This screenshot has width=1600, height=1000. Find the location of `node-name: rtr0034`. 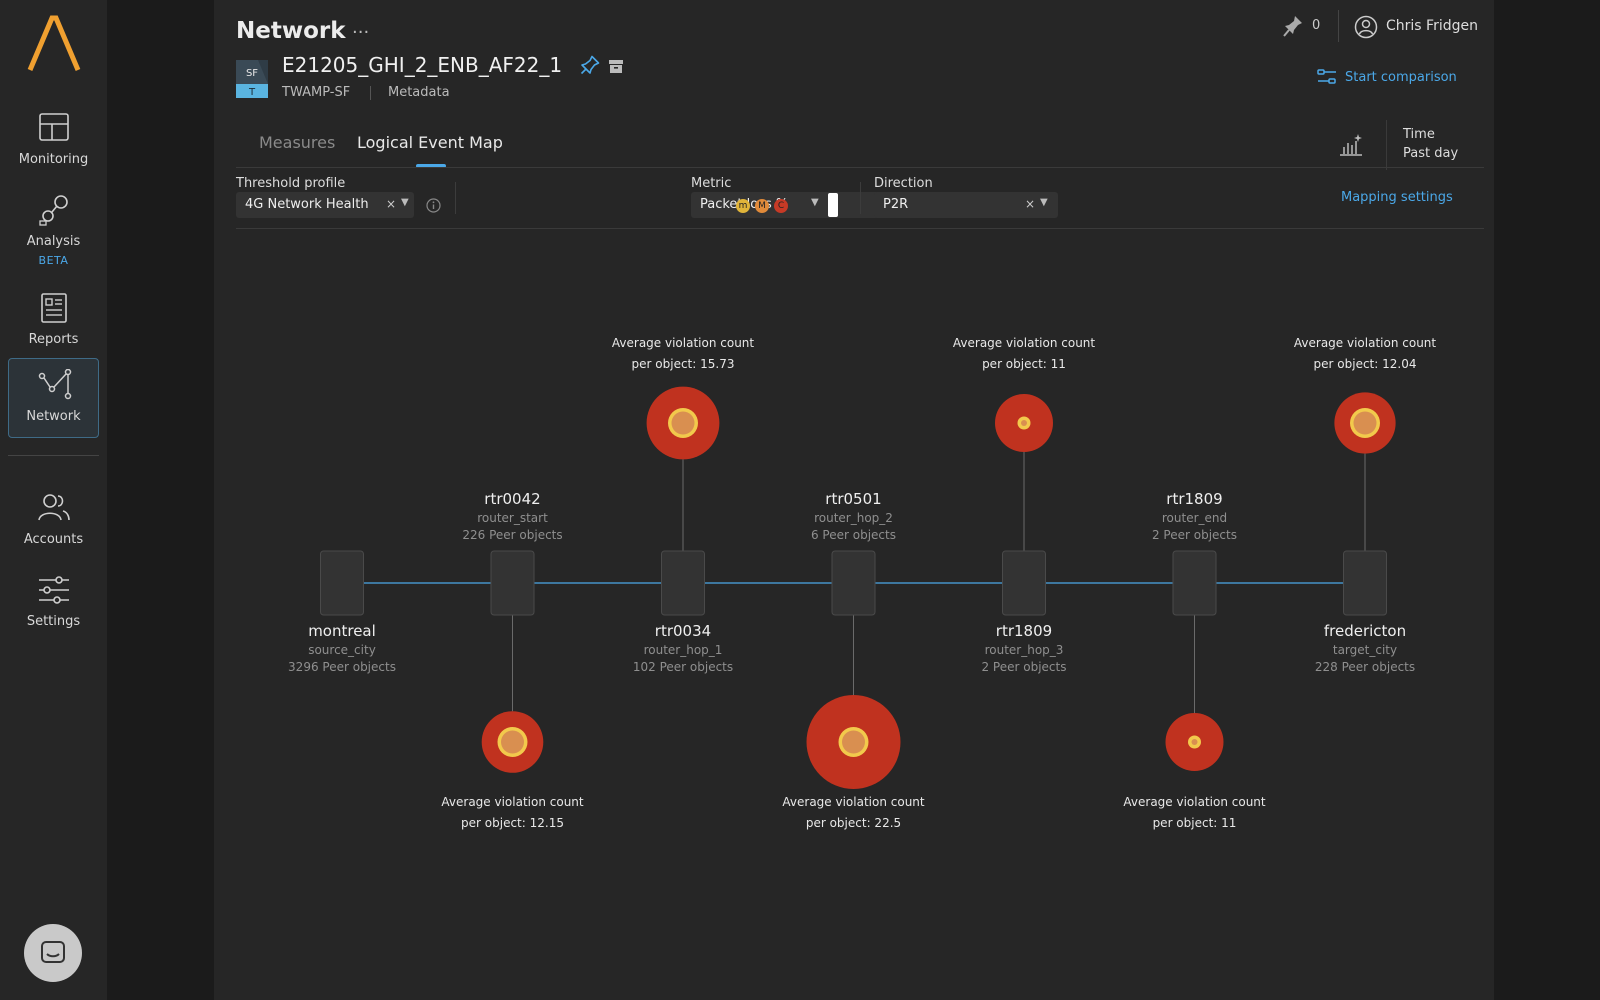

node-name: rtr0034 is located at coordinates (683, 631).